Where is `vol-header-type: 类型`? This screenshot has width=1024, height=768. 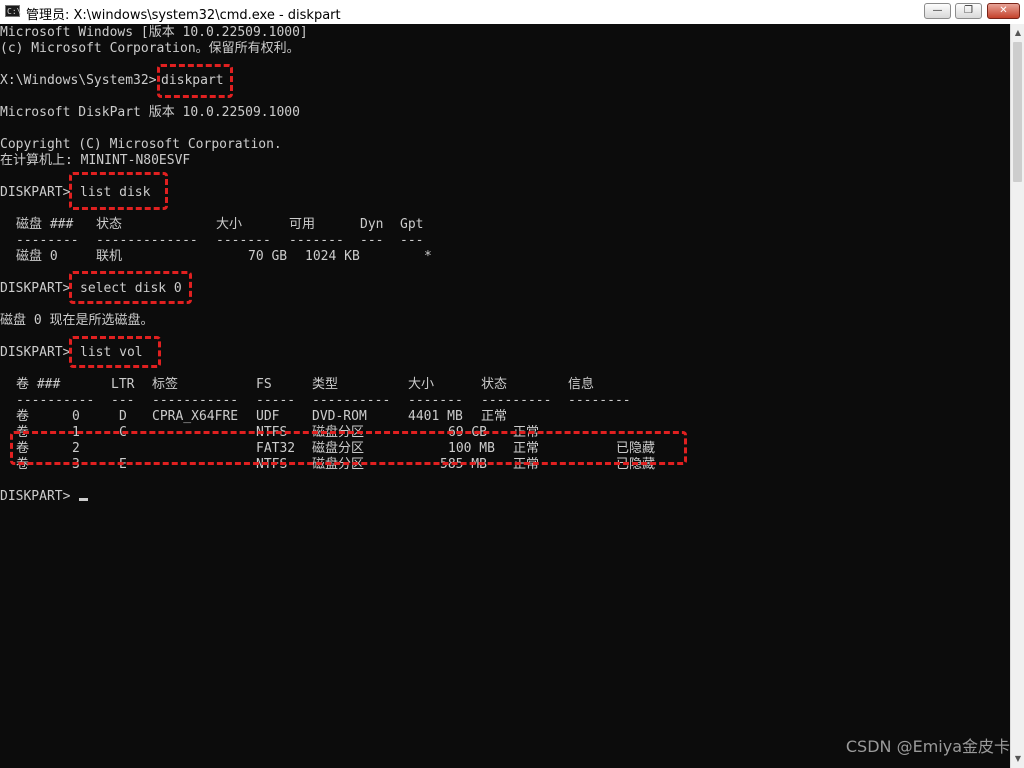
vol-header-type: 类型 is located at coordinates (325, 384).